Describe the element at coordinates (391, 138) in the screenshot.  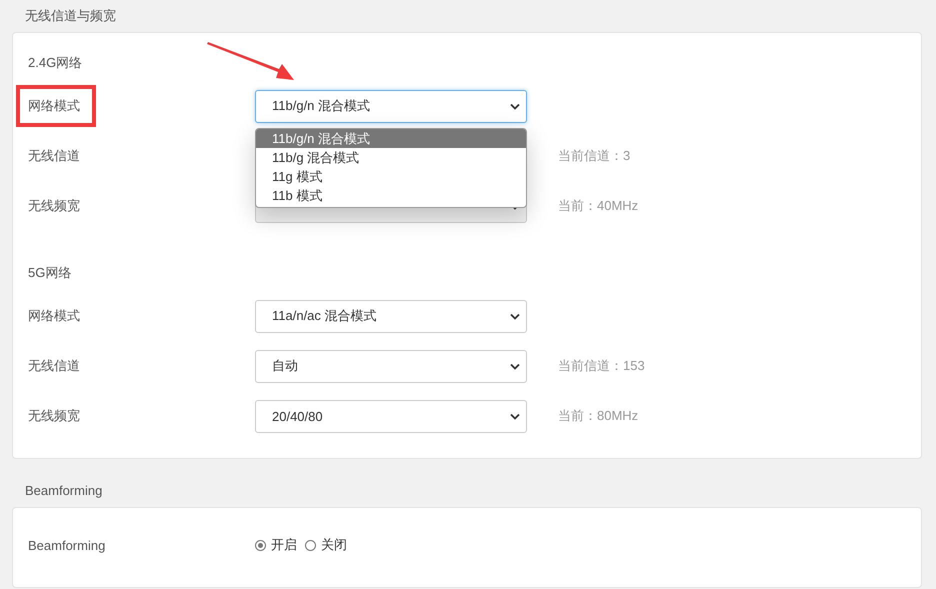
I see `dropdown-option: 11b/g/n 混合模式` at that location.